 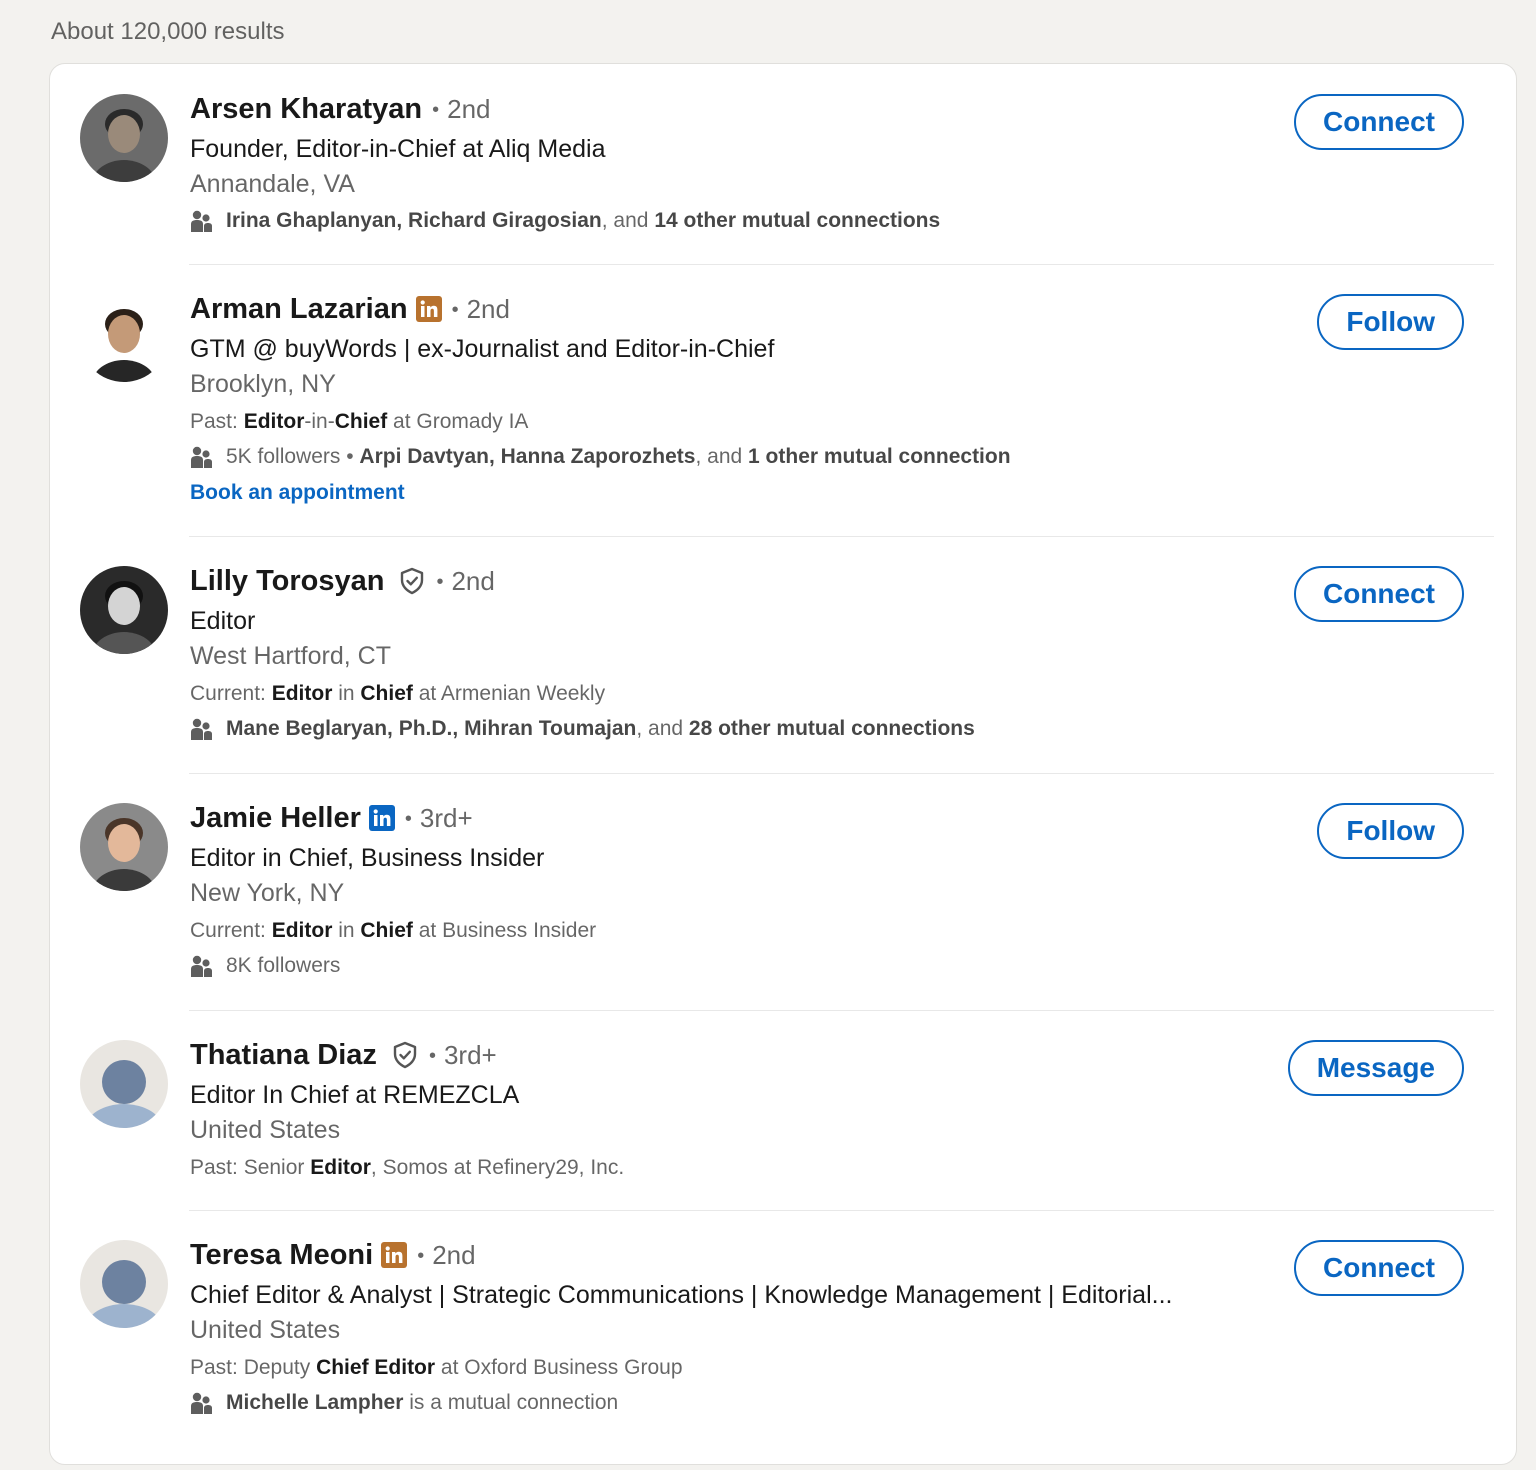 What do you see at coordinates (290, 656) in the screenshot?
I see `profile-location: West Hartford, CT` at bounding box center [290, 656].